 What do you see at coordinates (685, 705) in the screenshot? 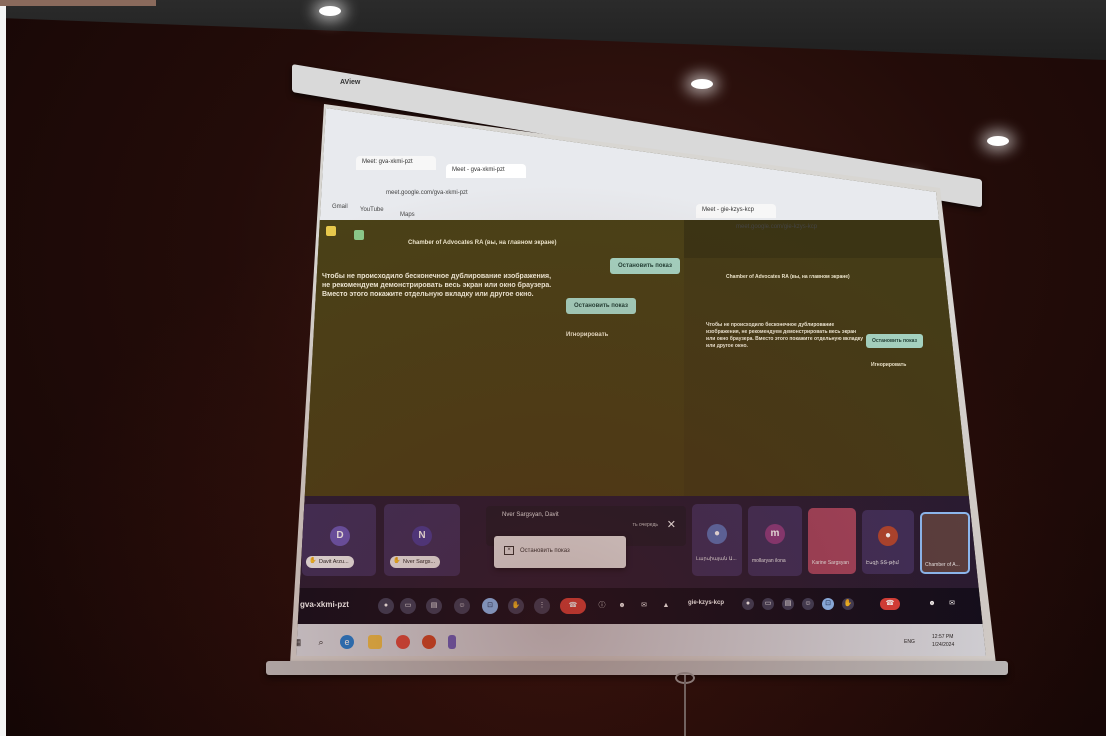
I see `pull-cord` at bounding box center [685, 705].